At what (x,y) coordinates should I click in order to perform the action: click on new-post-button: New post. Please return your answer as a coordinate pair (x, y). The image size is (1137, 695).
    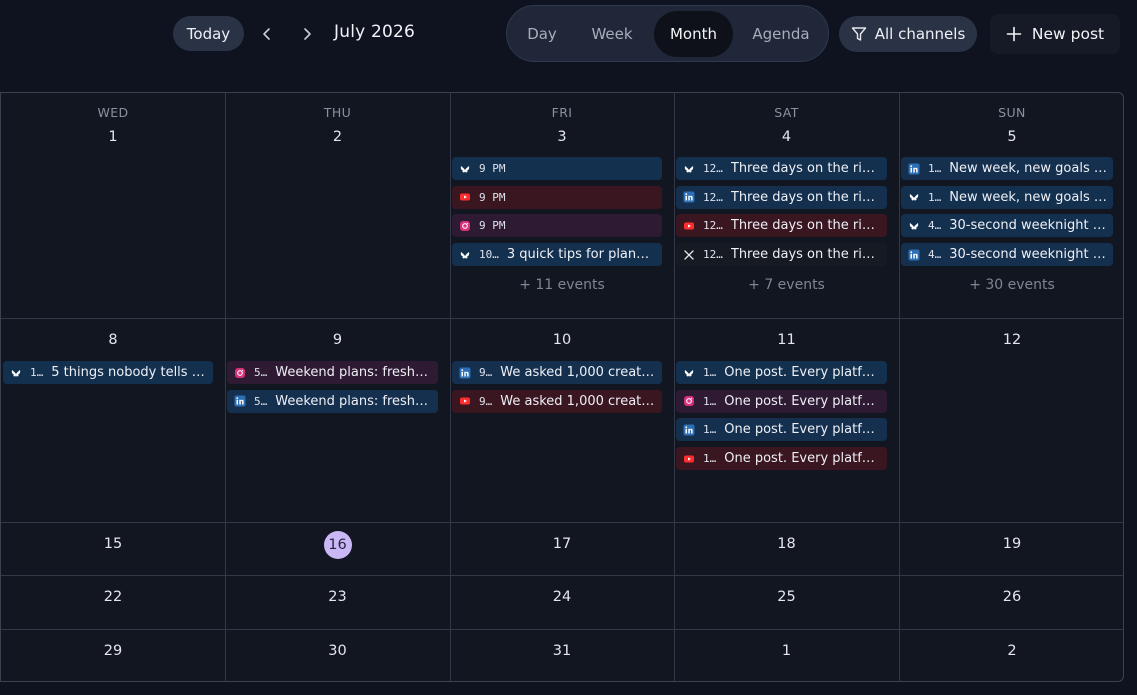
    Looking at the image, I should click on (1055, 34).